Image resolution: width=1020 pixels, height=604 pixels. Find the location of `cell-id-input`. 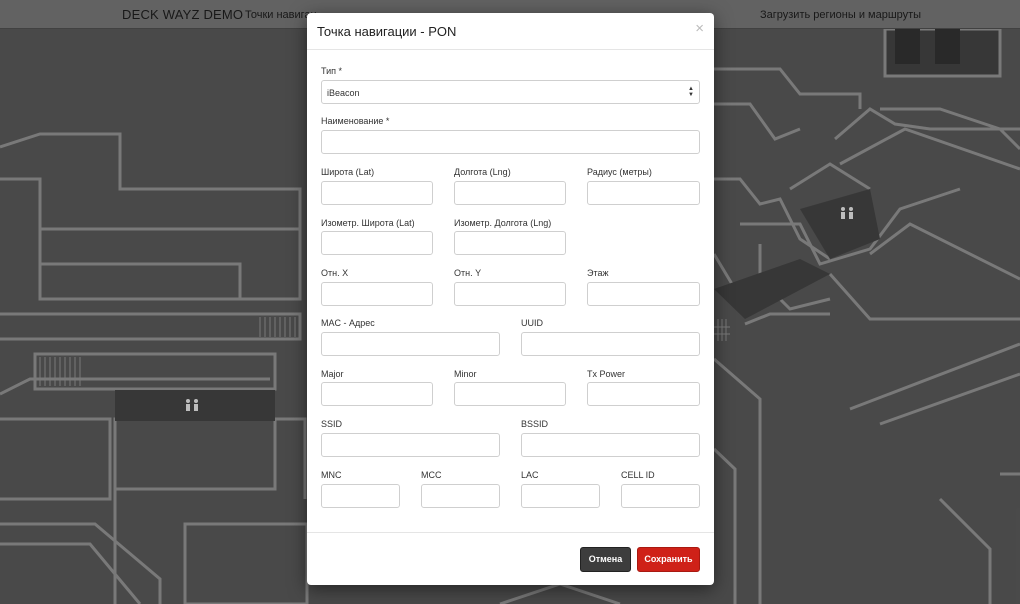

cell-id-input is located at coordinates (660, 496).